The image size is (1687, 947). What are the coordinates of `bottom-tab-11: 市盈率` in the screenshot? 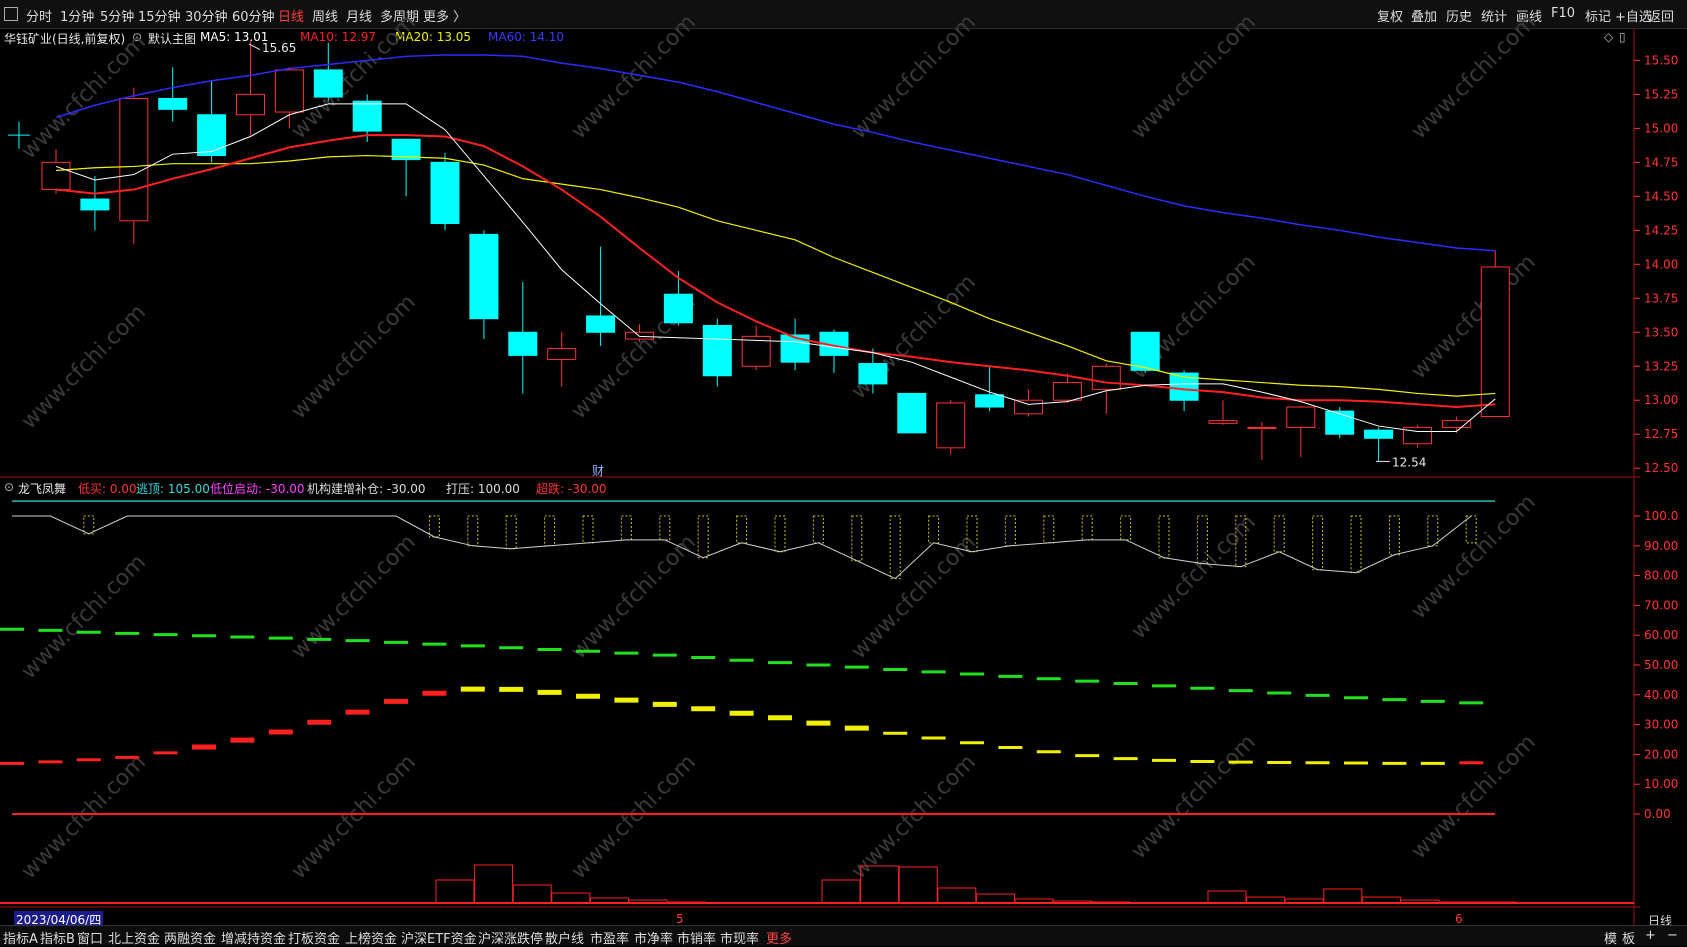 It's located at (609, 937).